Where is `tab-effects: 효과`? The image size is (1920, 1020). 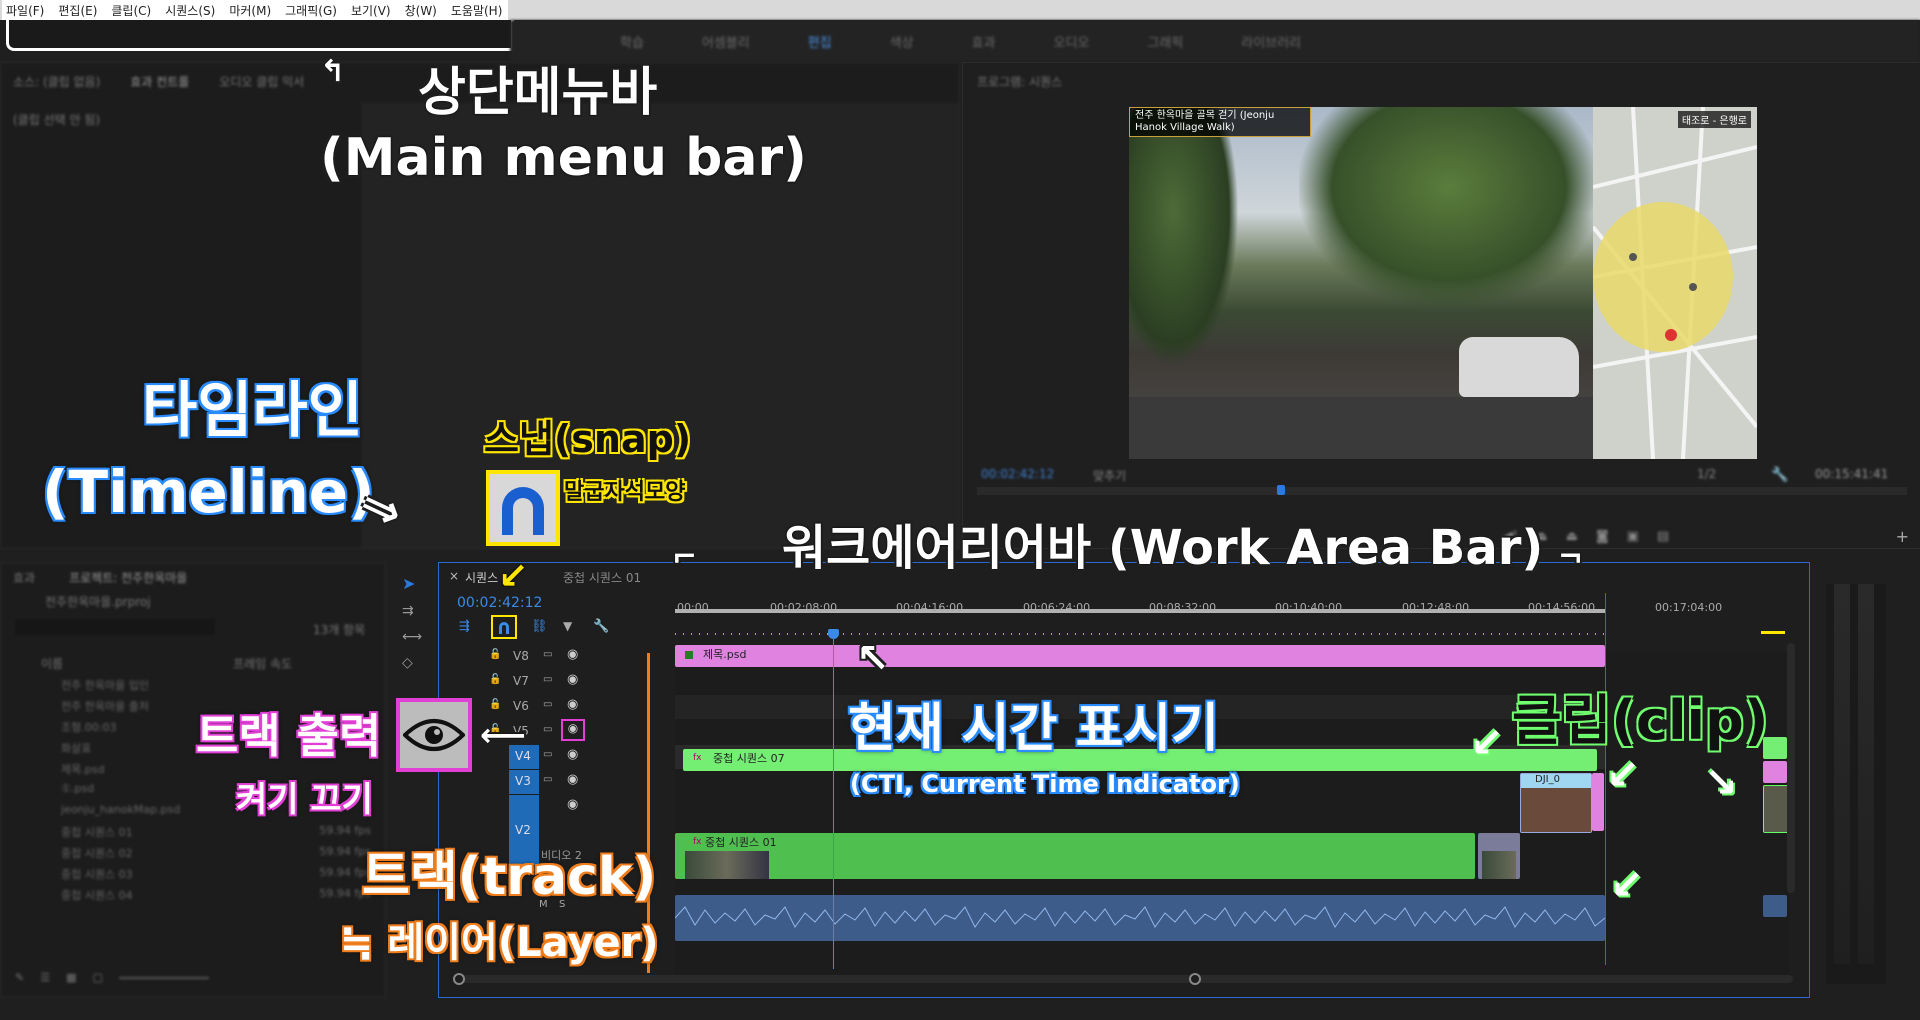 tab-effects: 효과 is located at coordinates (24, 577).